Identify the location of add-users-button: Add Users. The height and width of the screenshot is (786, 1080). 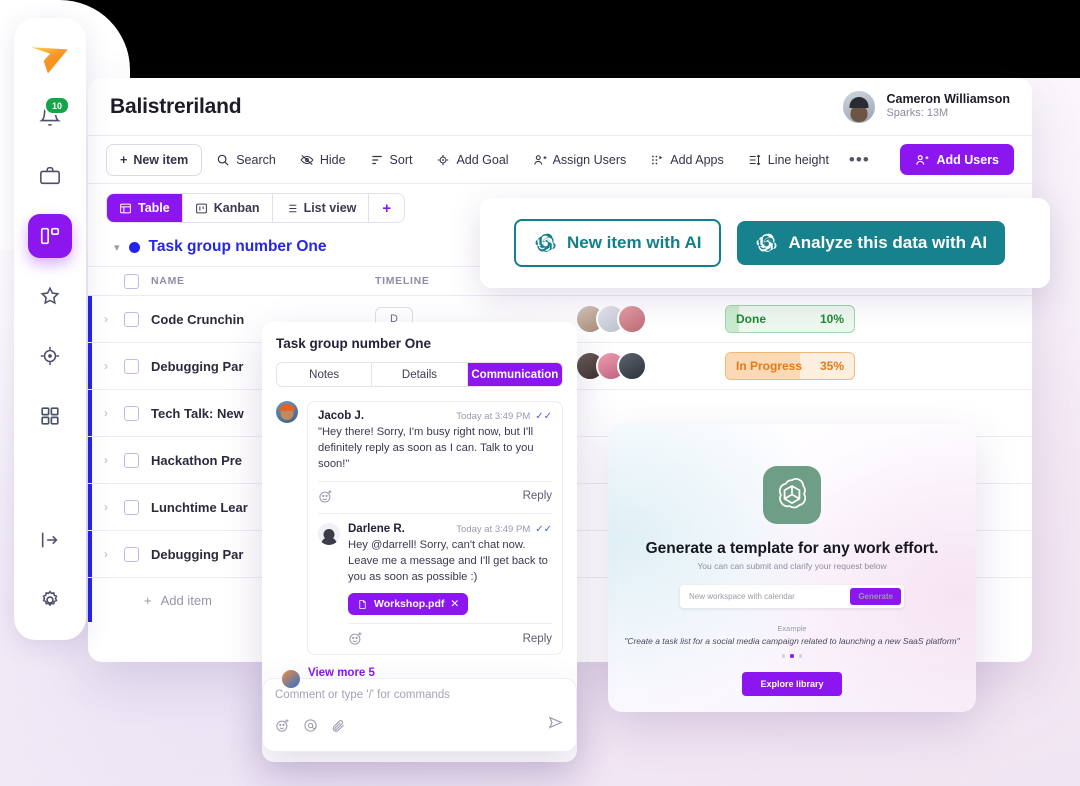
(957, 159).